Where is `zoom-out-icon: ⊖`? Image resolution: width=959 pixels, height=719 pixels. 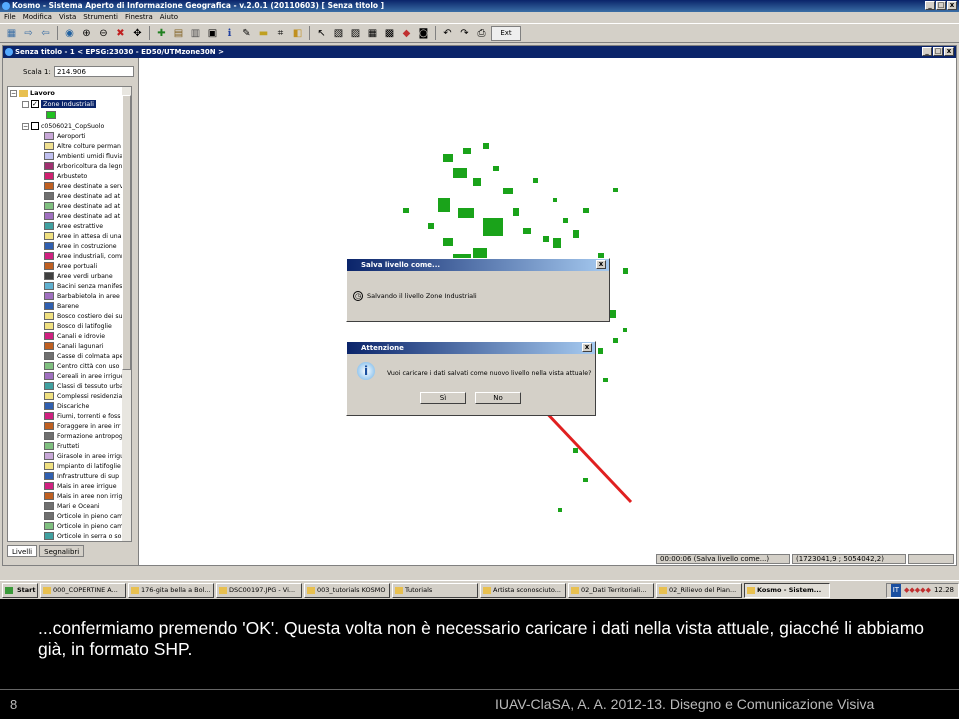
zoom-out-icon: ⊖ is located at coordinates (103, 33).